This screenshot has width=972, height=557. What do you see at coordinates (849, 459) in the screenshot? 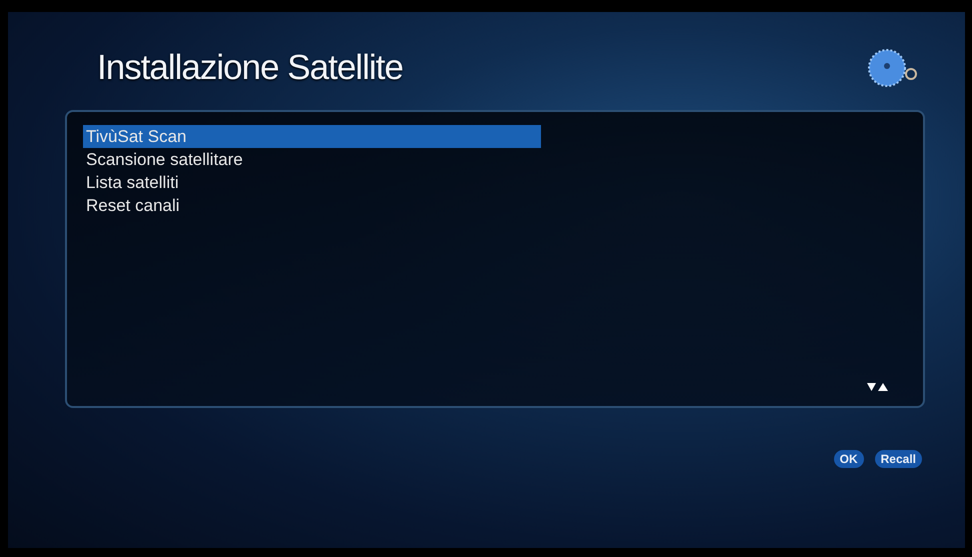
I see `remote-key-button: OK` at bounding box center [849, 459].